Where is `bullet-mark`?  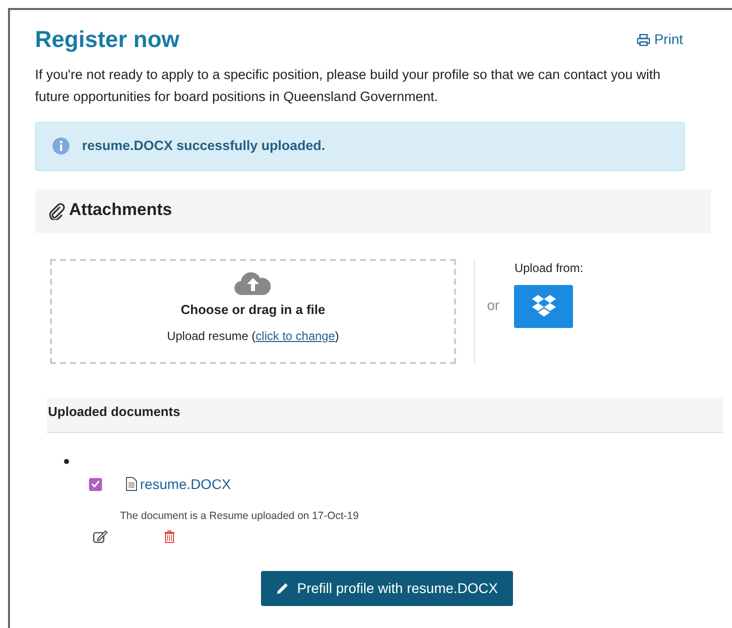
bullet-mark is located at coordinates (66, 461).